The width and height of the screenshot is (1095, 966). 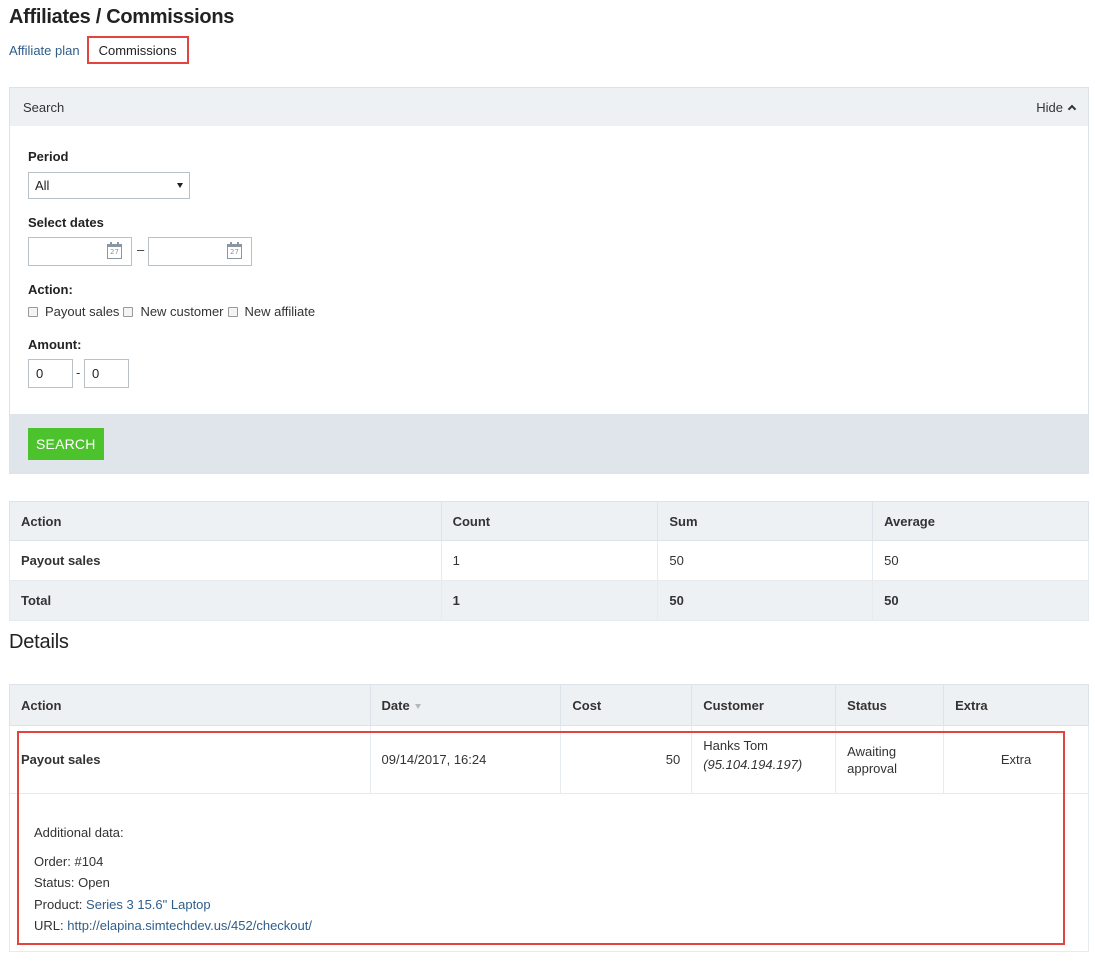 What do you see at coordinates (180, 185) in the screenshot?
I see `caret-down-icon` at bounding box center [180, 185].